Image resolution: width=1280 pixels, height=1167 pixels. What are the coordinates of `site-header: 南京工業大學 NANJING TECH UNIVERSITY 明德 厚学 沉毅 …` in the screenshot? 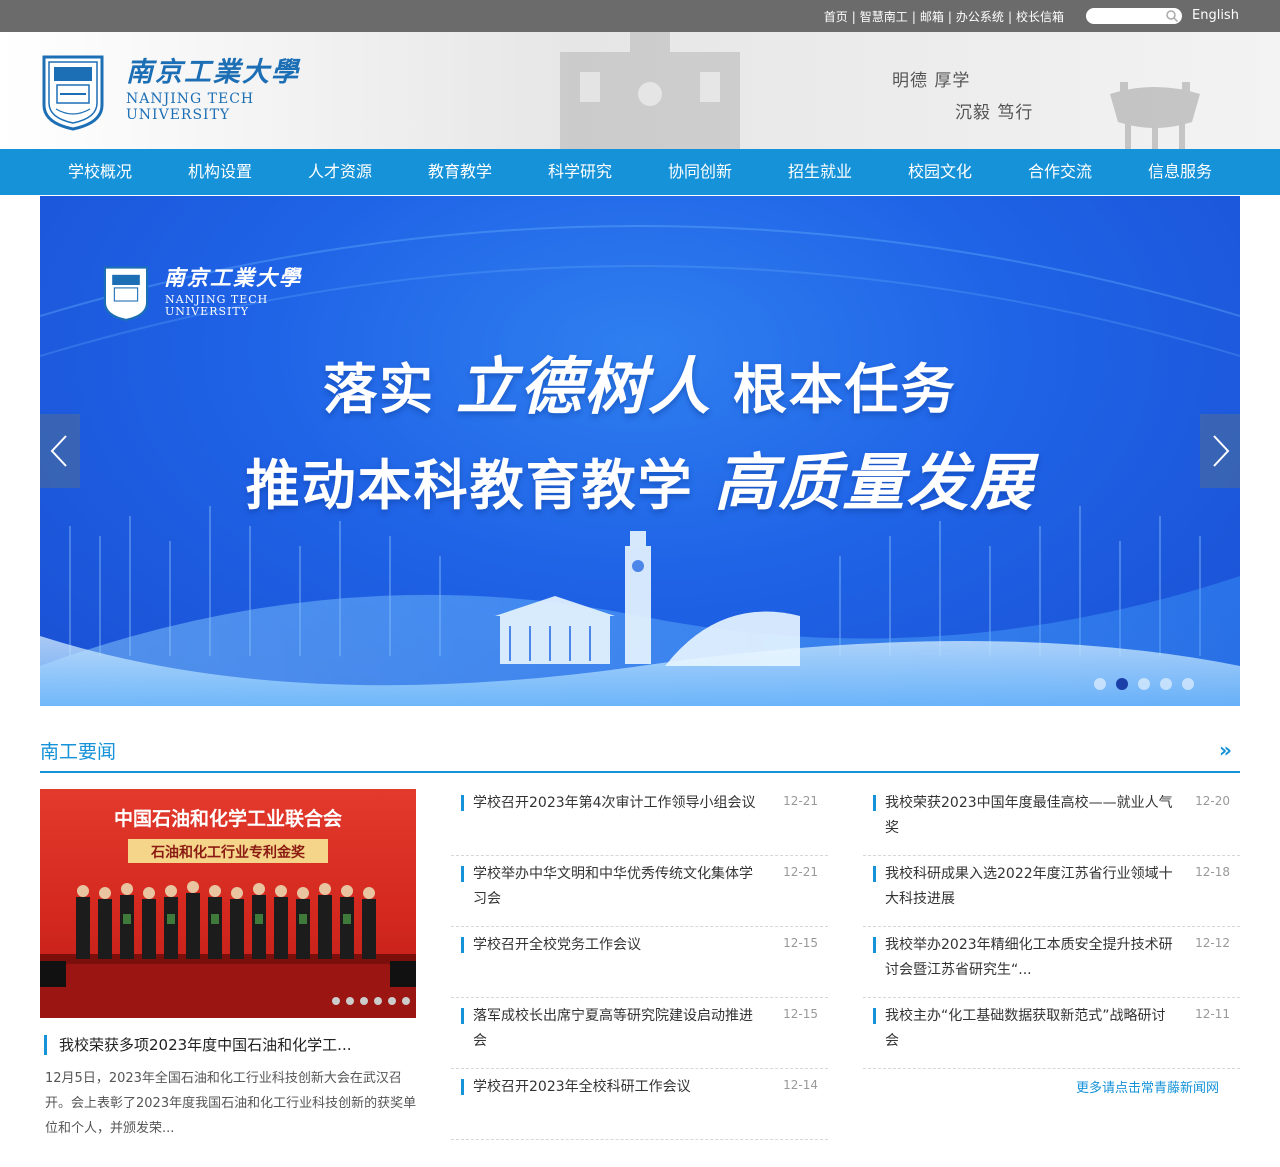 It's located at (640, 90).